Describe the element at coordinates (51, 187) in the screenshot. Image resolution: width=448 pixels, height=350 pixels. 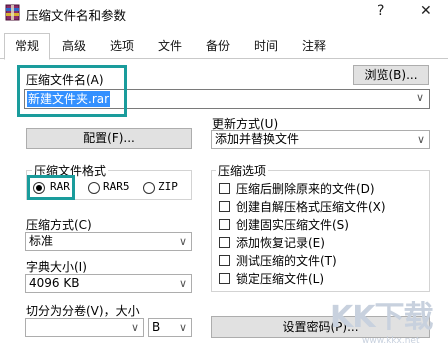
I see `highlight-box-rar` at that location.